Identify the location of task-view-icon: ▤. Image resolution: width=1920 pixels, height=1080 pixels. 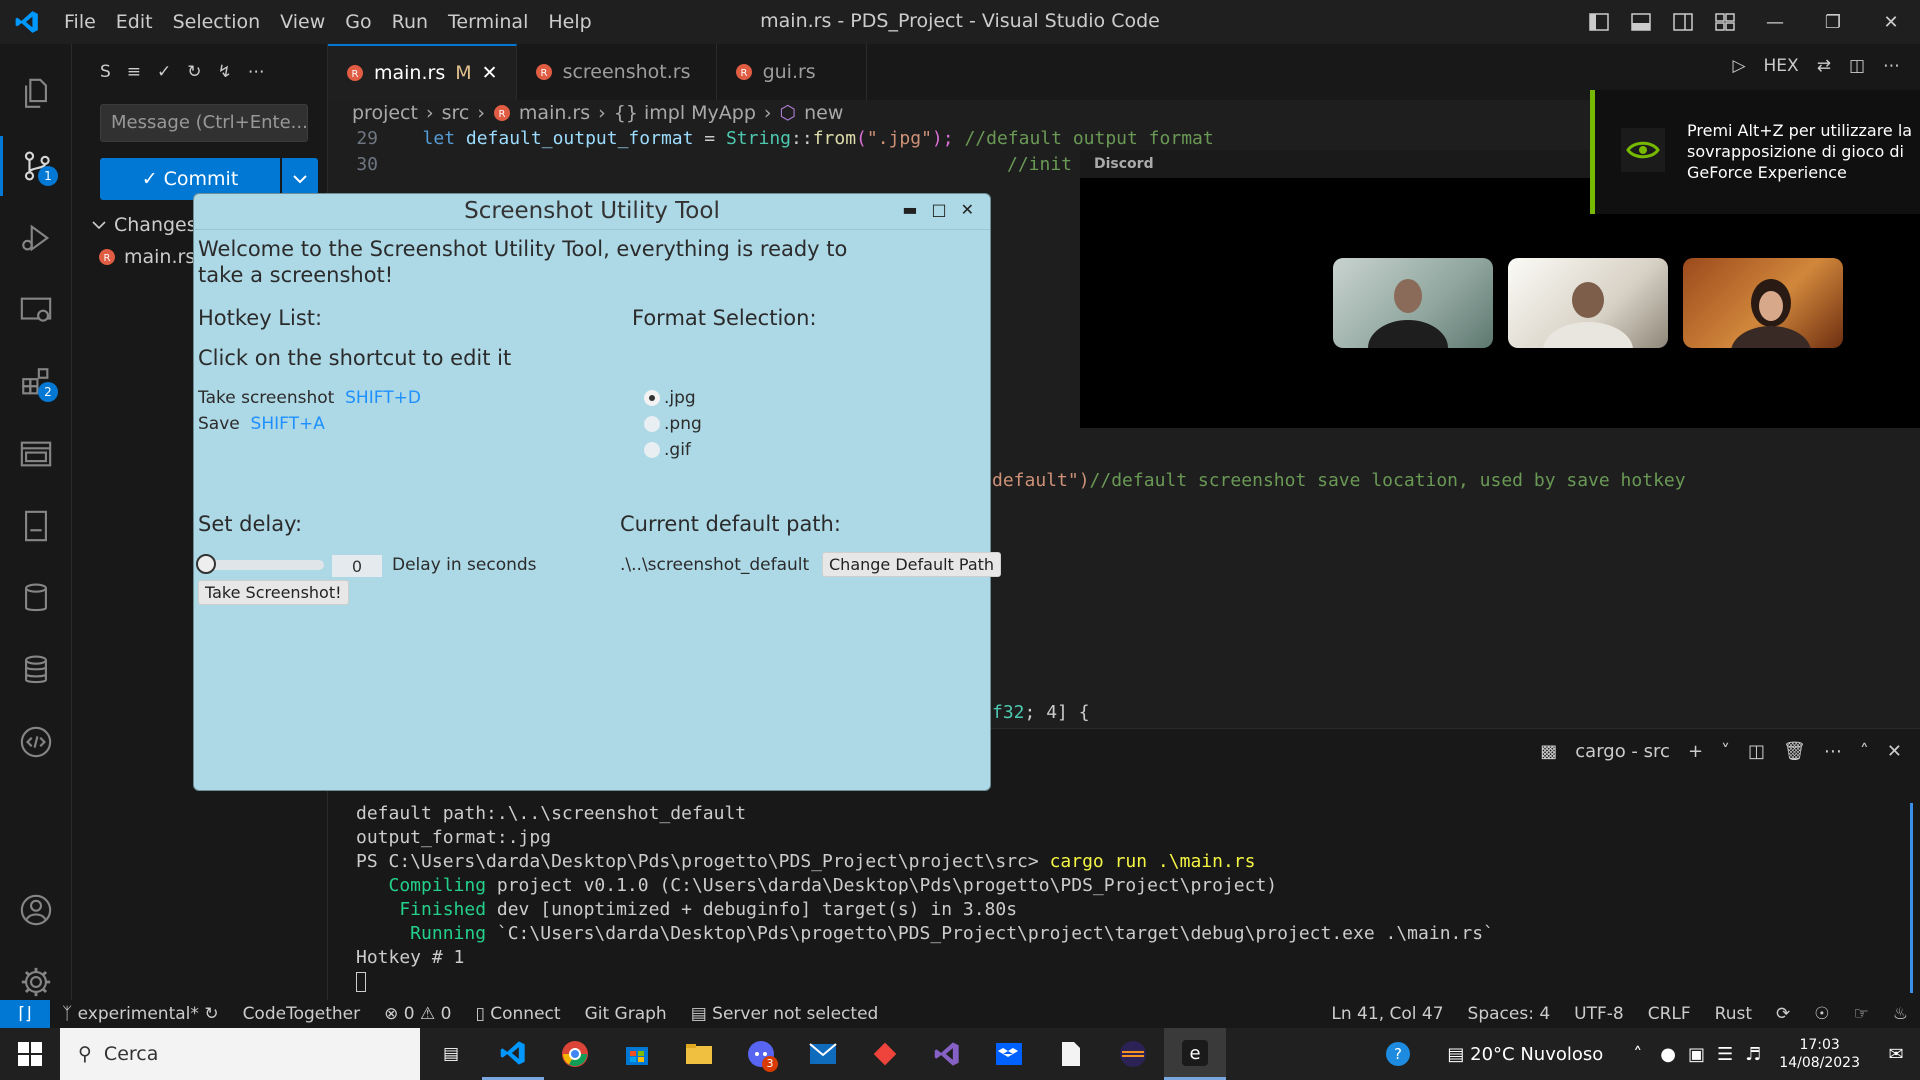
(451, 1054).